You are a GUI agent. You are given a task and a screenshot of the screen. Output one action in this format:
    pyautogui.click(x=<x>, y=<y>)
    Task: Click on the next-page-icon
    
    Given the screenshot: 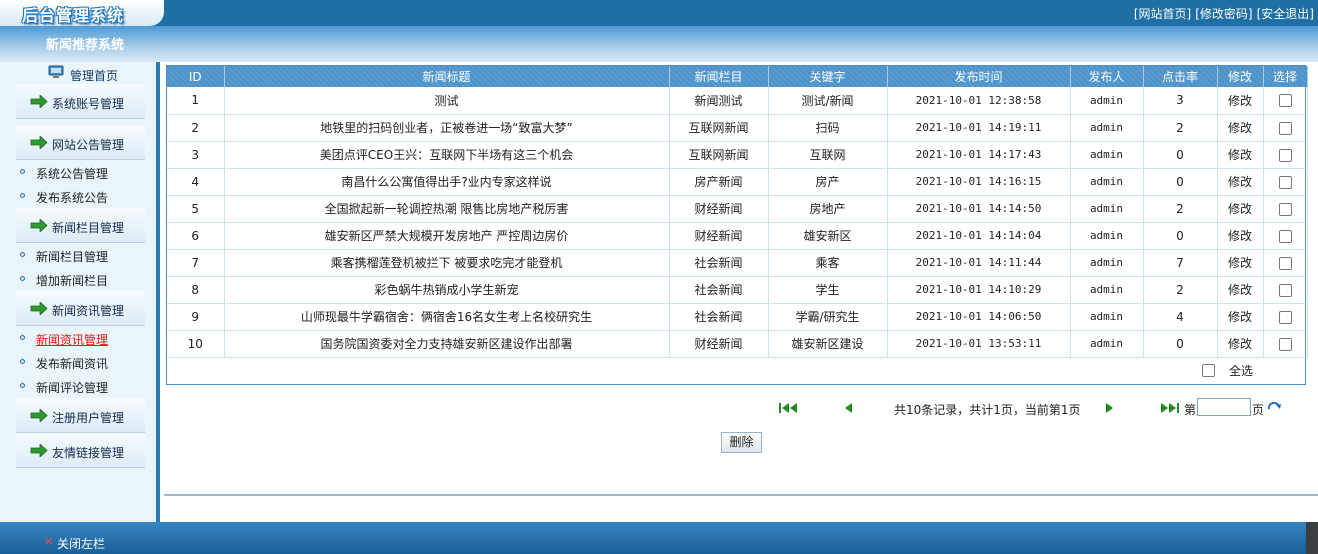 What is the action you would take?
    pyautogui.click(x=1110, y=408)
    